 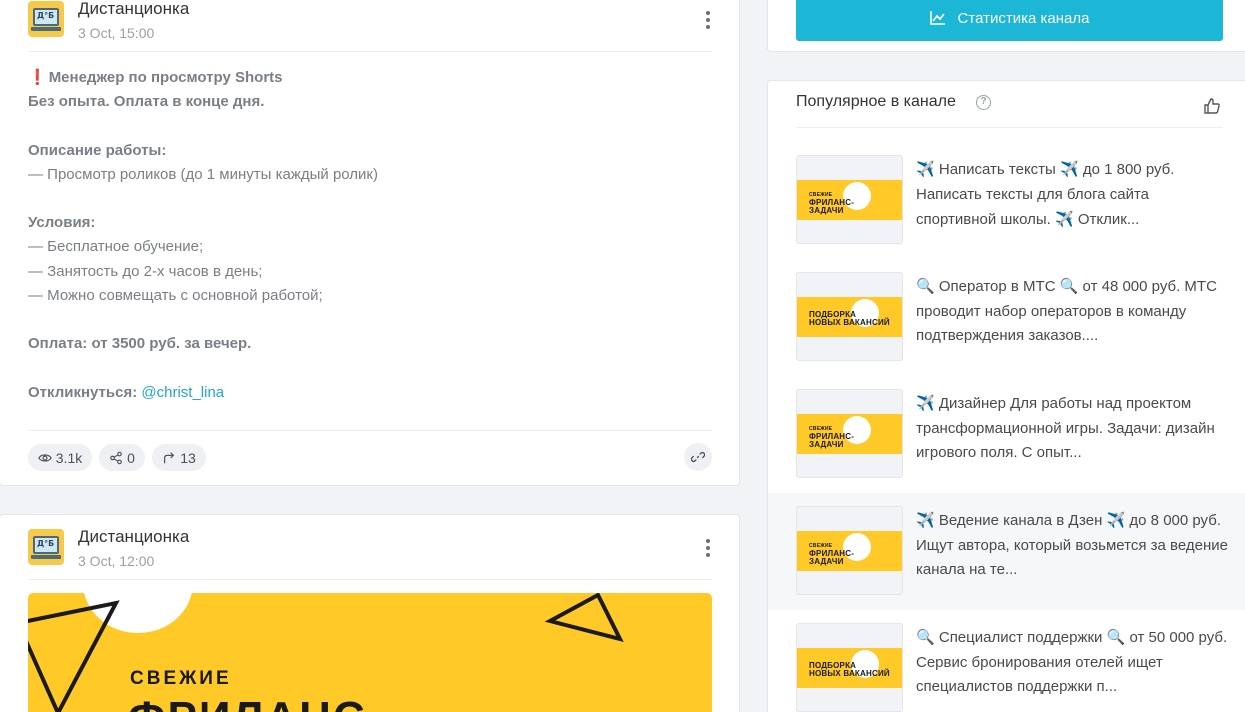 I want to click on forwards-count: 13, so click(x=188, y=457).